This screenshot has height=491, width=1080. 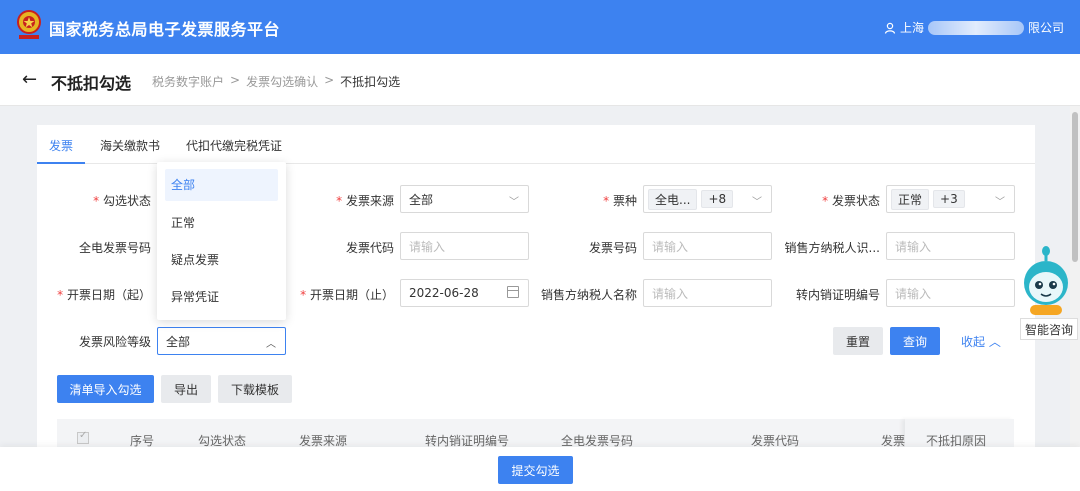 I want to click on invoice-source-value: 全部, so click(x=421, y=199).